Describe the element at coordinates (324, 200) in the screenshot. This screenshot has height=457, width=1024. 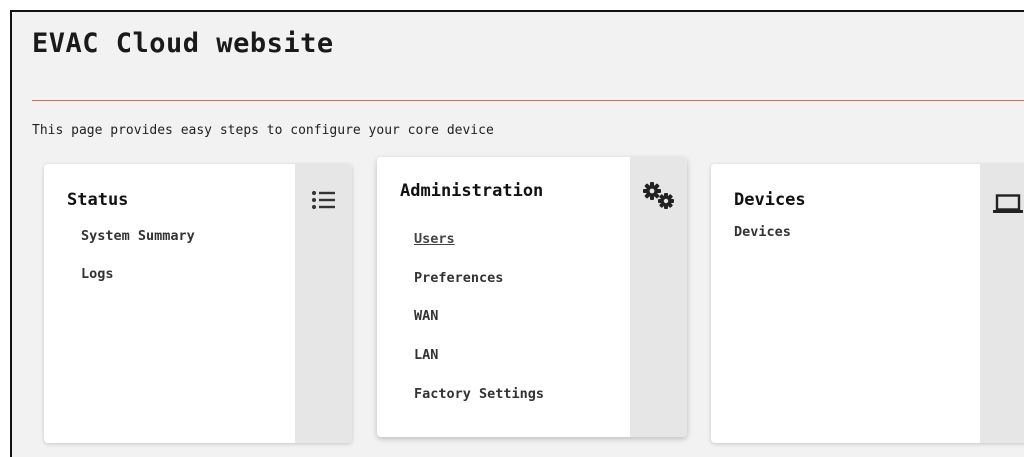
I see `list-icon` at that location.